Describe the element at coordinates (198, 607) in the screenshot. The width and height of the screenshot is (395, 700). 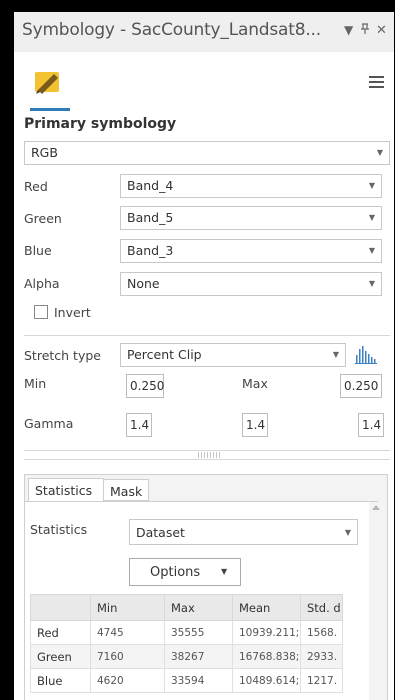
I see `column-header-max: Max` at that location.